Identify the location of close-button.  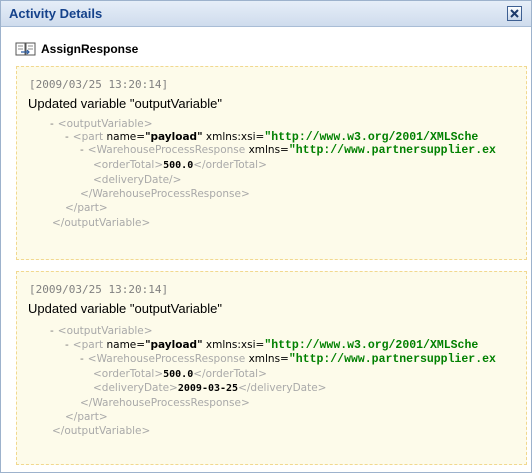
(514, 13).